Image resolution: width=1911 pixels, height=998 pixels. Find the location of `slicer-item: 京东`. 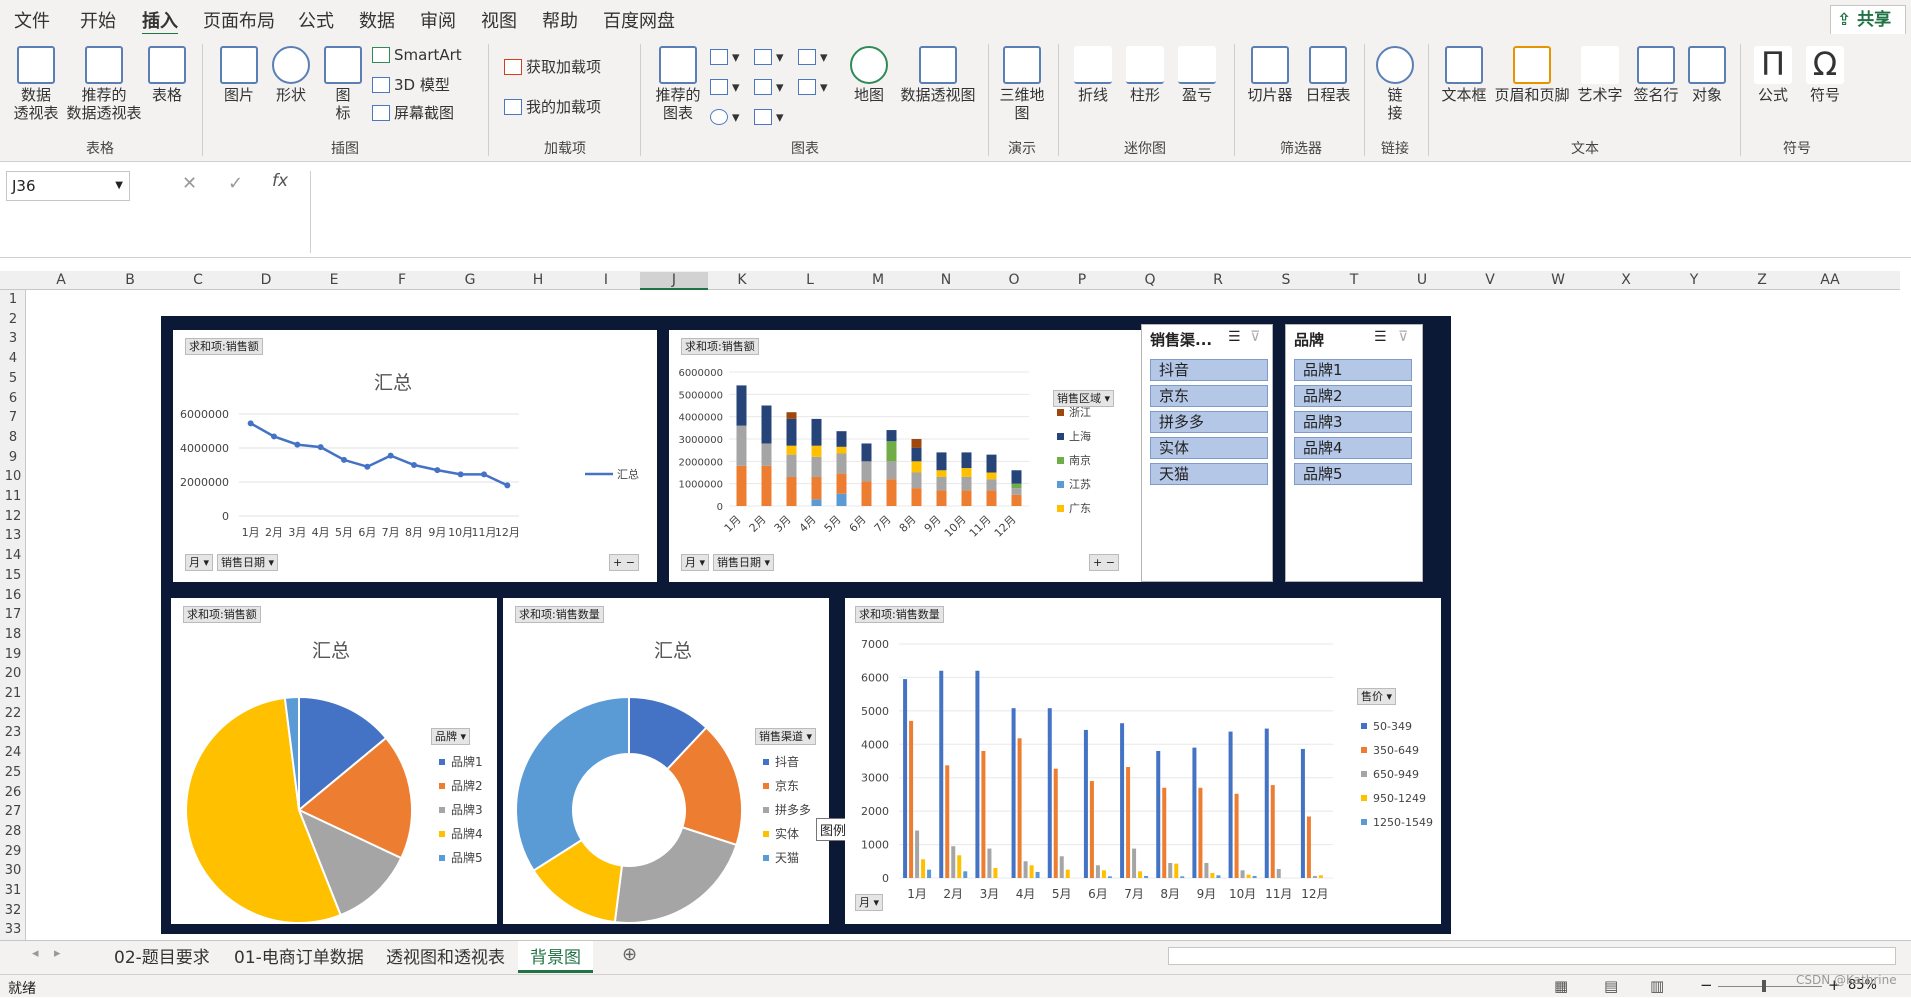

slicer-item: 京东 is located at coordinates (1209, 396).